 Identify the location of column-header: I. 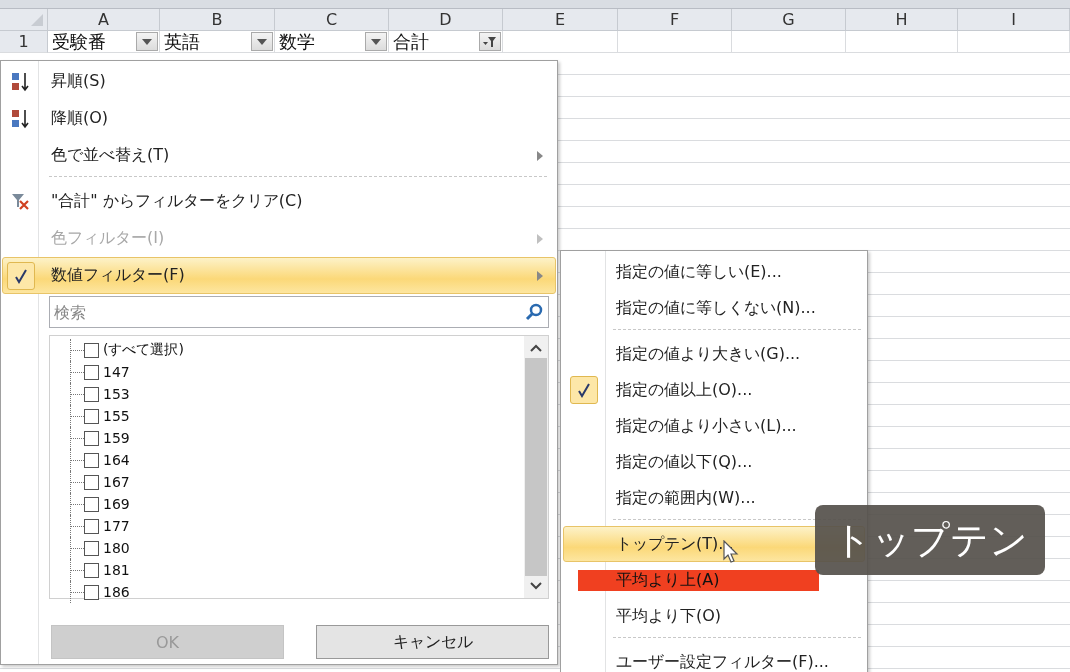
(1014, 20).